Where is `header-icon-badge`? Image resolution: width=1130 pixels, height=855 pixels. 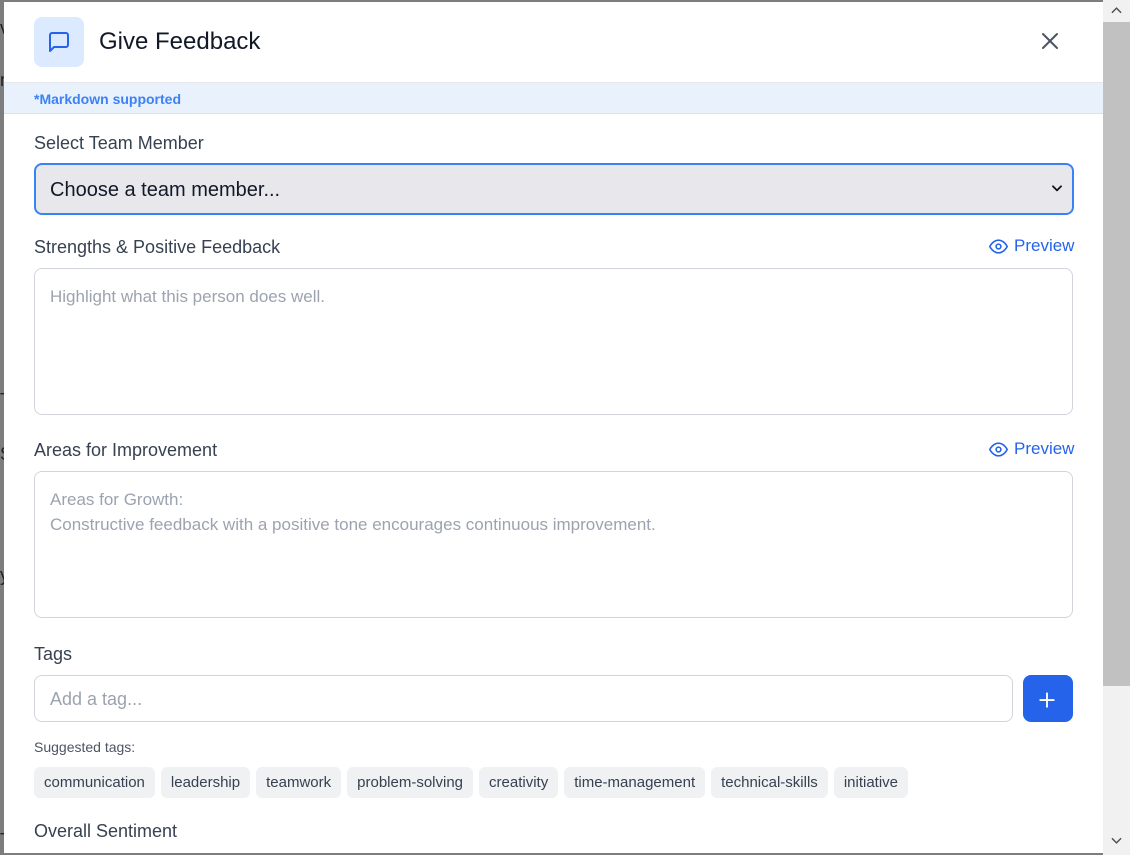 header-icon-badge is located at coordinates (59, 42).